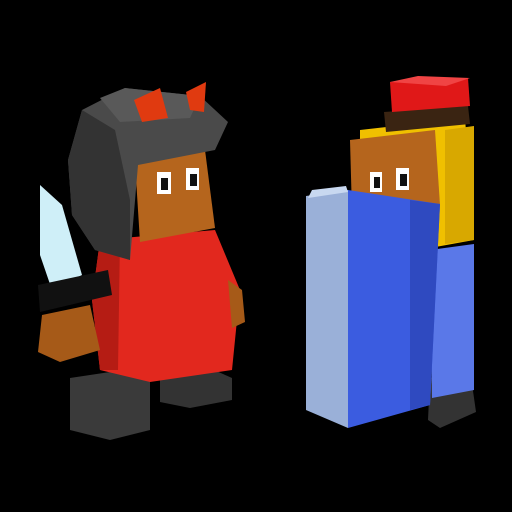 This screenshot has width=512, height=512. What do you see at coordinates (110, 406) in the screenshot?
I see `warrior-left-boot` at bounding box center [110, 406].